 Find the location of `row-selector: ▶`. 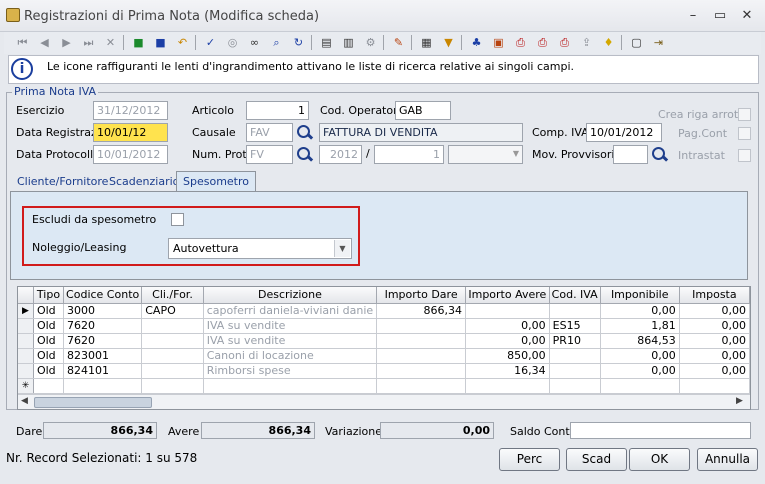

row-selector: ▶ is located at coordinates (26, 311).